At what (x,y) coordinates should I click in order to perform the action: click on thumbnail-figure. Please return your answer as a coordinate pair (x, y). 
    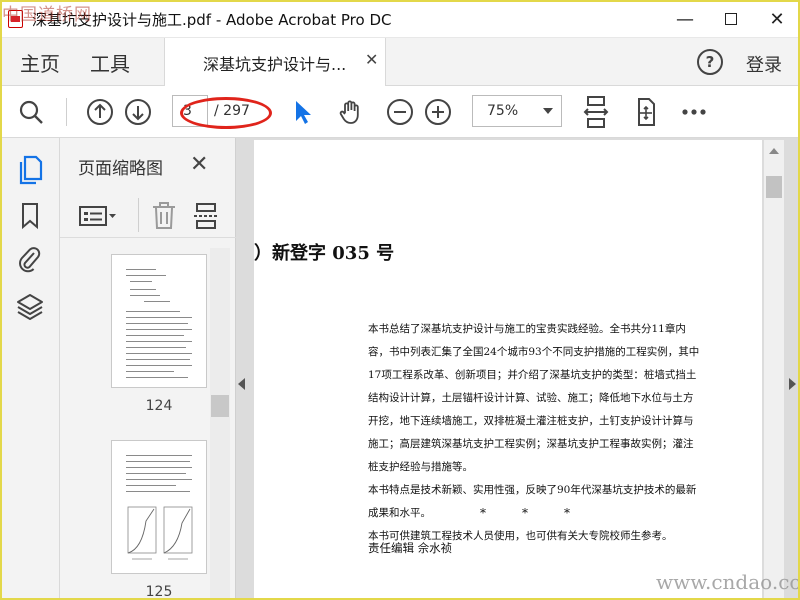
    Looking at the image, I should click on (160, 533).